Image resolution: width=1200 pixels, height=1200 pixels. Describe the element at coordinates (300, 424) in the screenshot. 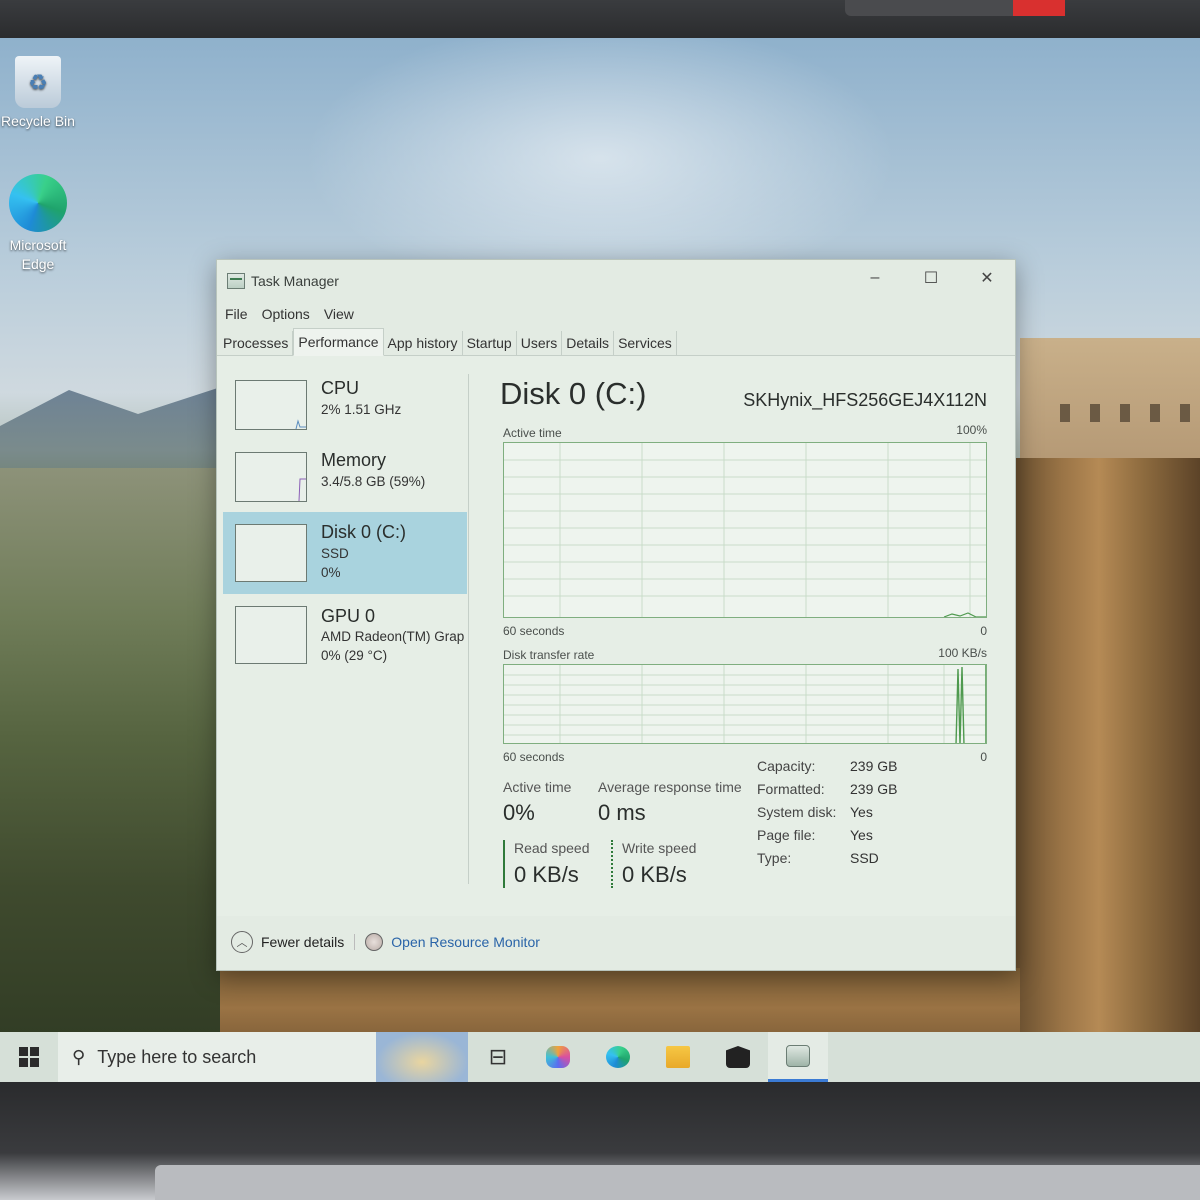

I see `cpu-mini-graph-line` at that location.